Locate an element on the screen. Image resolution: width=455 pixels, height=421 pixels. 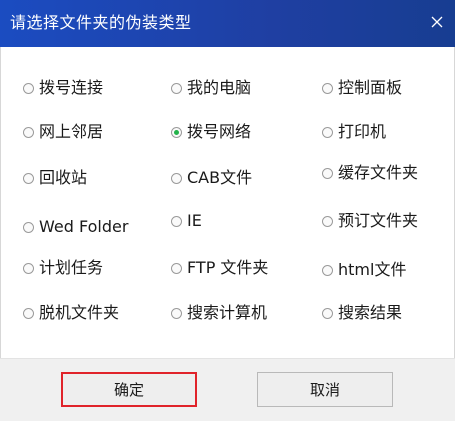
option-label: 计划任务 is located at coordinates (71, 267).